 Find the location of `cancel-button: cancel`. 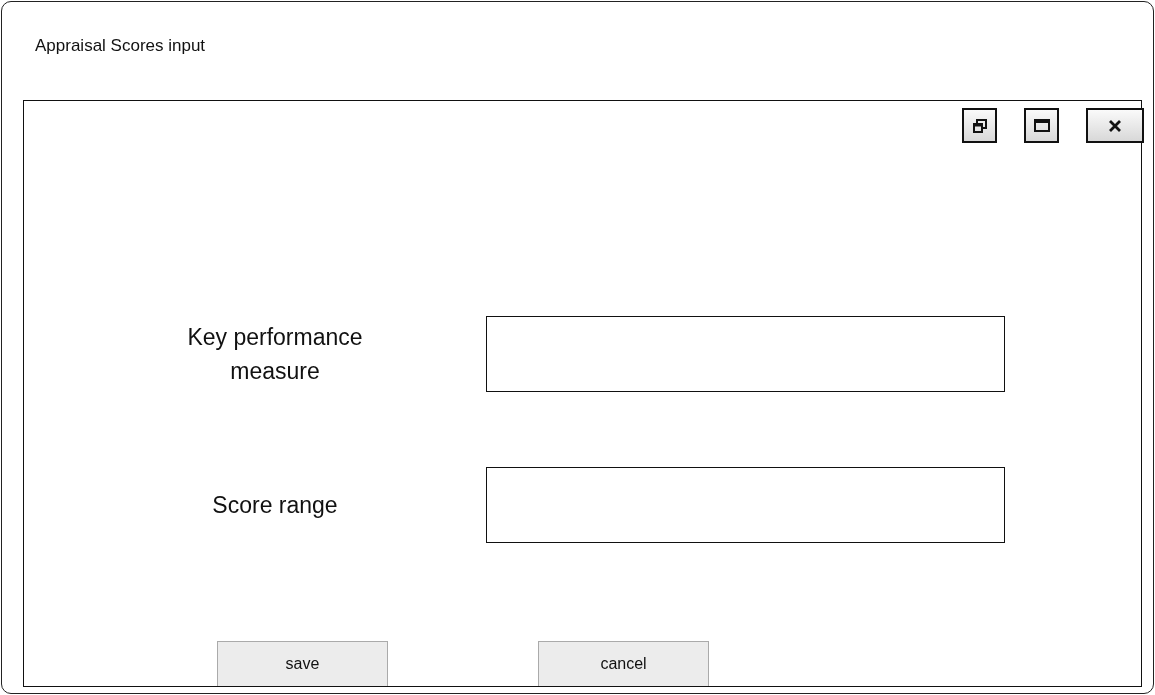

cancel-button: cancel is located at coordinates (623, 663).